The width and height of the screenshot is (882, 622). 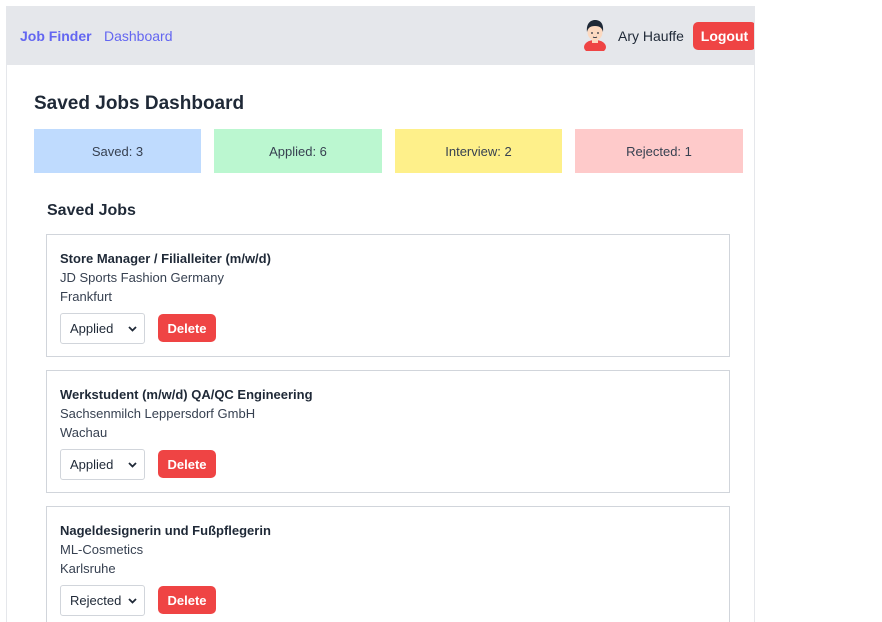 What do you see at coordinates (84, 432) in the screenshot?
I see `job-location: Wachau` at bounding box center [84, 432].